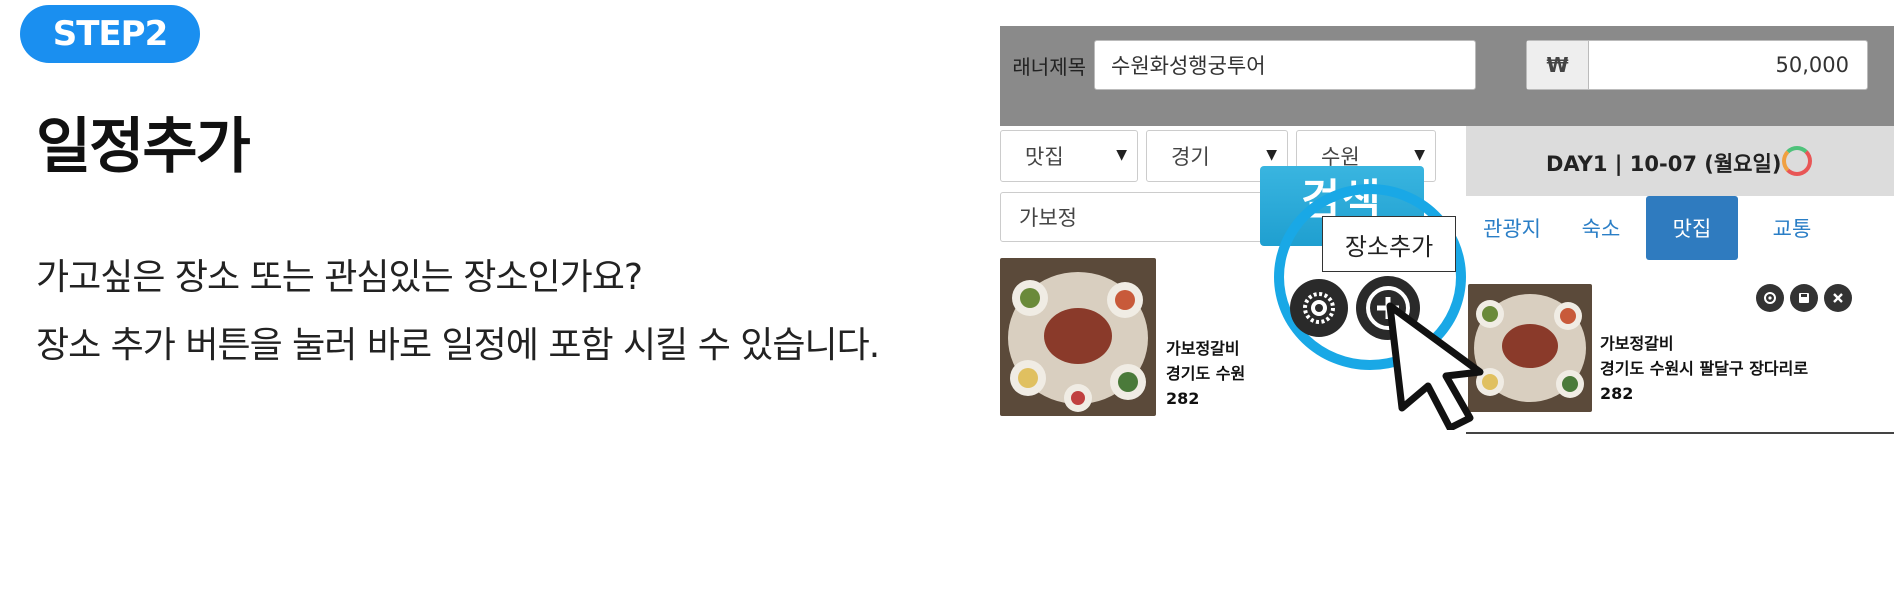  What do you see at coordinates (1044, 157) in the screenshot?
I see `category-select-value: 맛집` at bounding box center [1044, 157].